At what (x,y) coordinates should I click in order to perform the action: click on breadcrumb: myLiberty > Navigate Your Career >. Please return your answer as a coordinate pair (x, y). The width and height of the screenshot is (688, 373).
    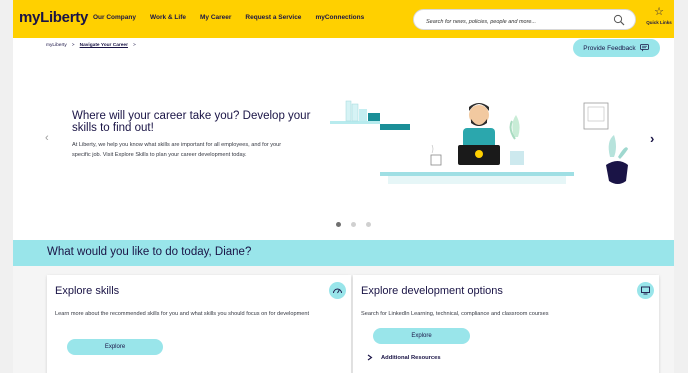
    Looking at the image, I should click on (91, 45).